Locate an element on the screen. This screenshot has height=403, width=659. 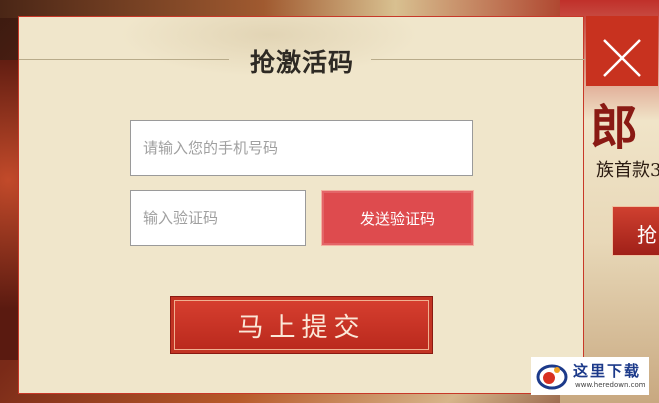
phone-number-input is located at coordinates (301, 148).